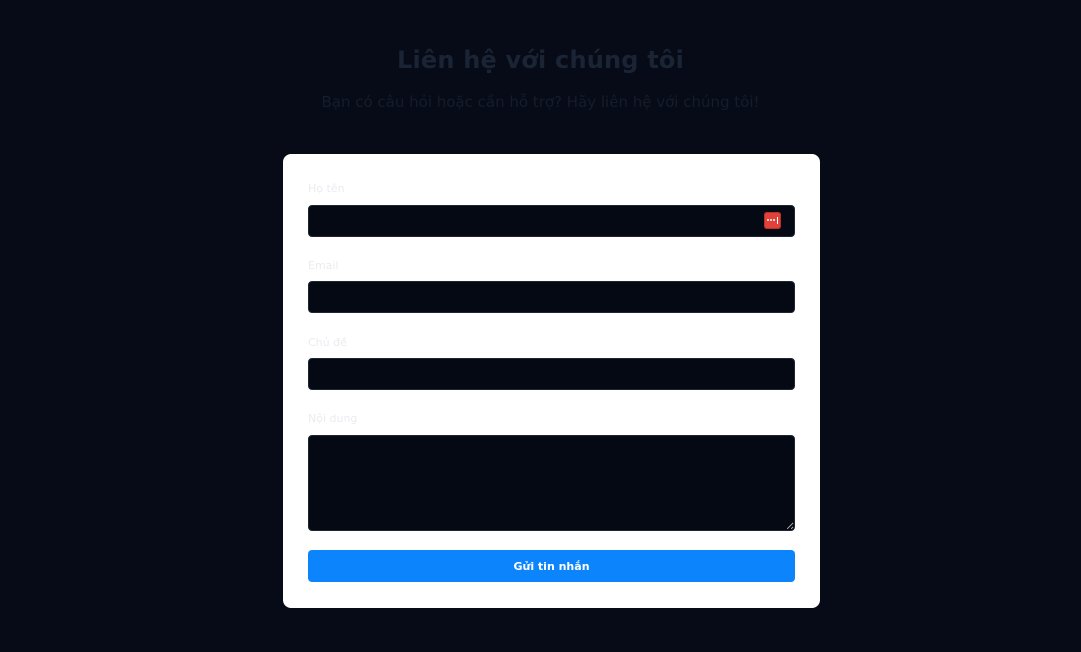 This screenshot has width=1081, height=652. I want to click on message-textarea, so click(551, 483).